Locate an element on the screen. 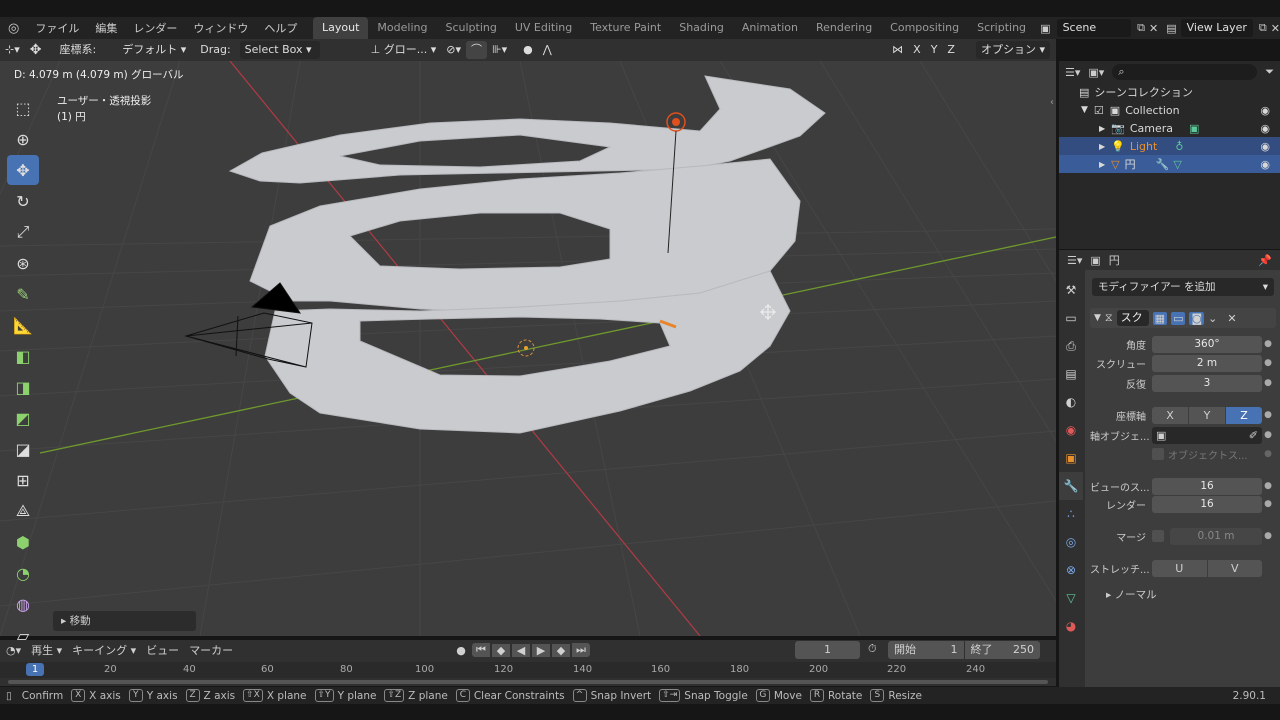  prev-keyframe-icon: ◆ is located at coordinates (501, 650).